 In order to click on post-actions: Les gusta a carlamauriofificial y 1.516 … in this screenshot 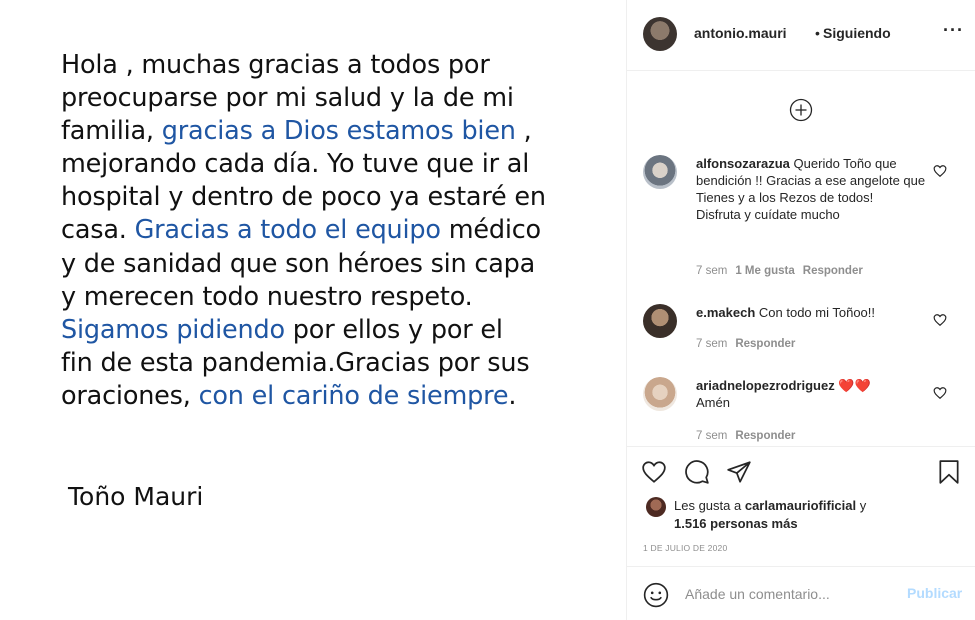, I will do `click(801, 506)`.